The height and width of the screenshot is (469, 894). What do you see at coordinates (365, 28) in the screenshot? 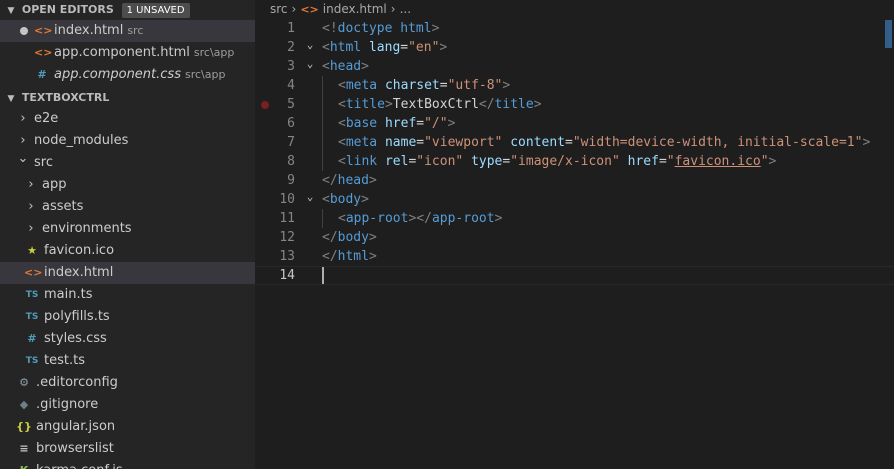
I see `code-token: doctype` at bounding box center [365, 28].